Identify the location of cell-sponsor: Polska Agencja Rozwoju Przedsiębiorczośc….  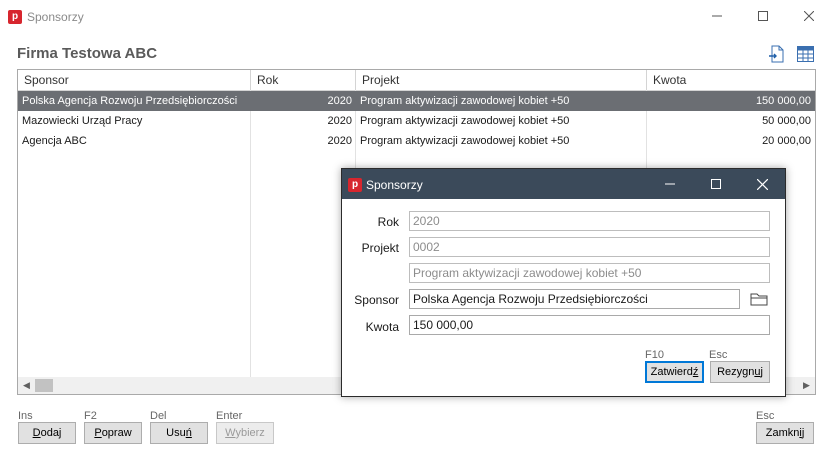
(130, 101).